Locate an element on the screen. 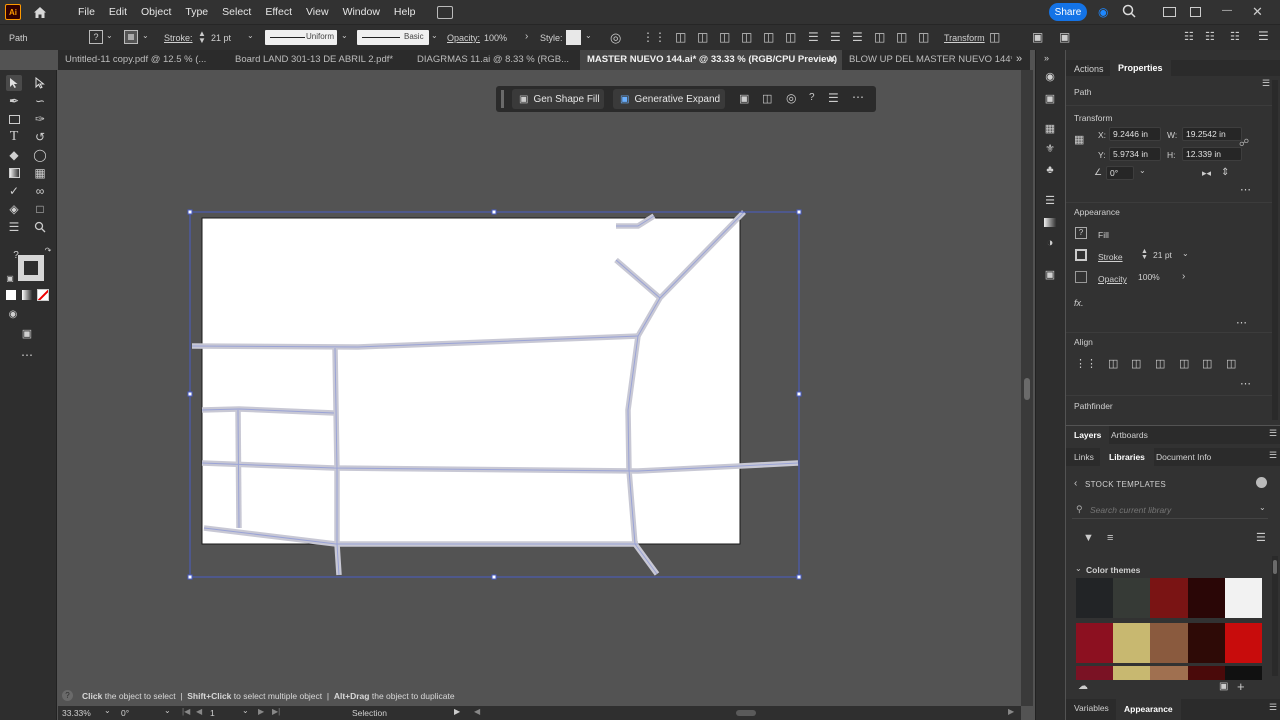 This screenshot has height=720, width=1280. stroke-stepper-panel-icon: ▲ ▼ is located at coordinates (1144, 254).